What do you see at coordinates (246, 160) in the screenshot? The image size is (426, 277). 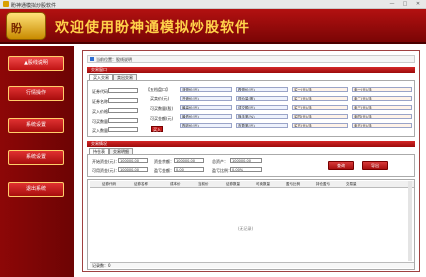 I see `total-value: 100000.00` at bounding box center [246, 160].